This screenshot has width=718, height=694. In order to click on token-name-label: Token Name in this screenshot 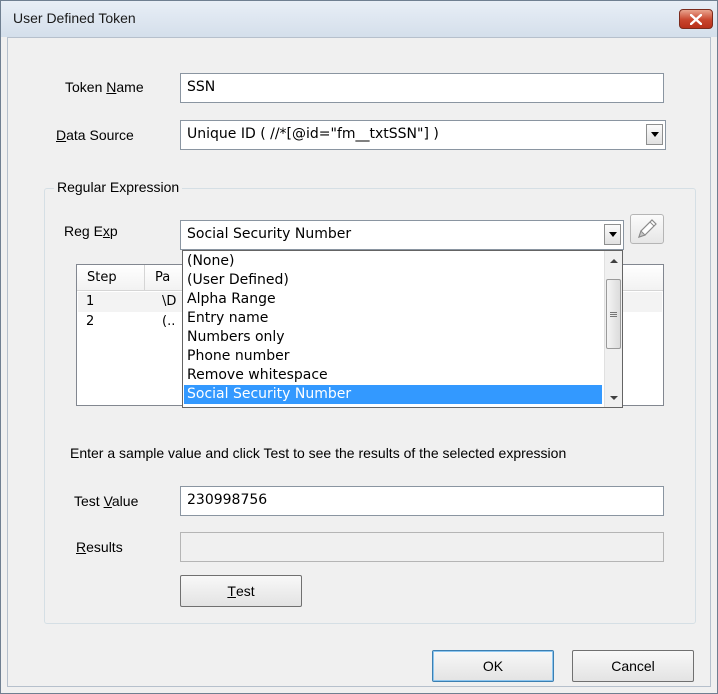, I will do `click(104, 87)`.